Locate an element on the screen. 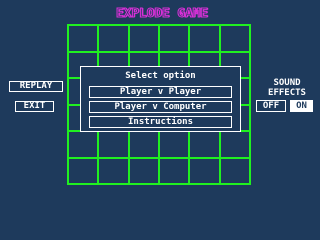 The height and width of the screenshot is (240, 320). game-title: EXPLODE GAME is located at coordinates (162, 13).